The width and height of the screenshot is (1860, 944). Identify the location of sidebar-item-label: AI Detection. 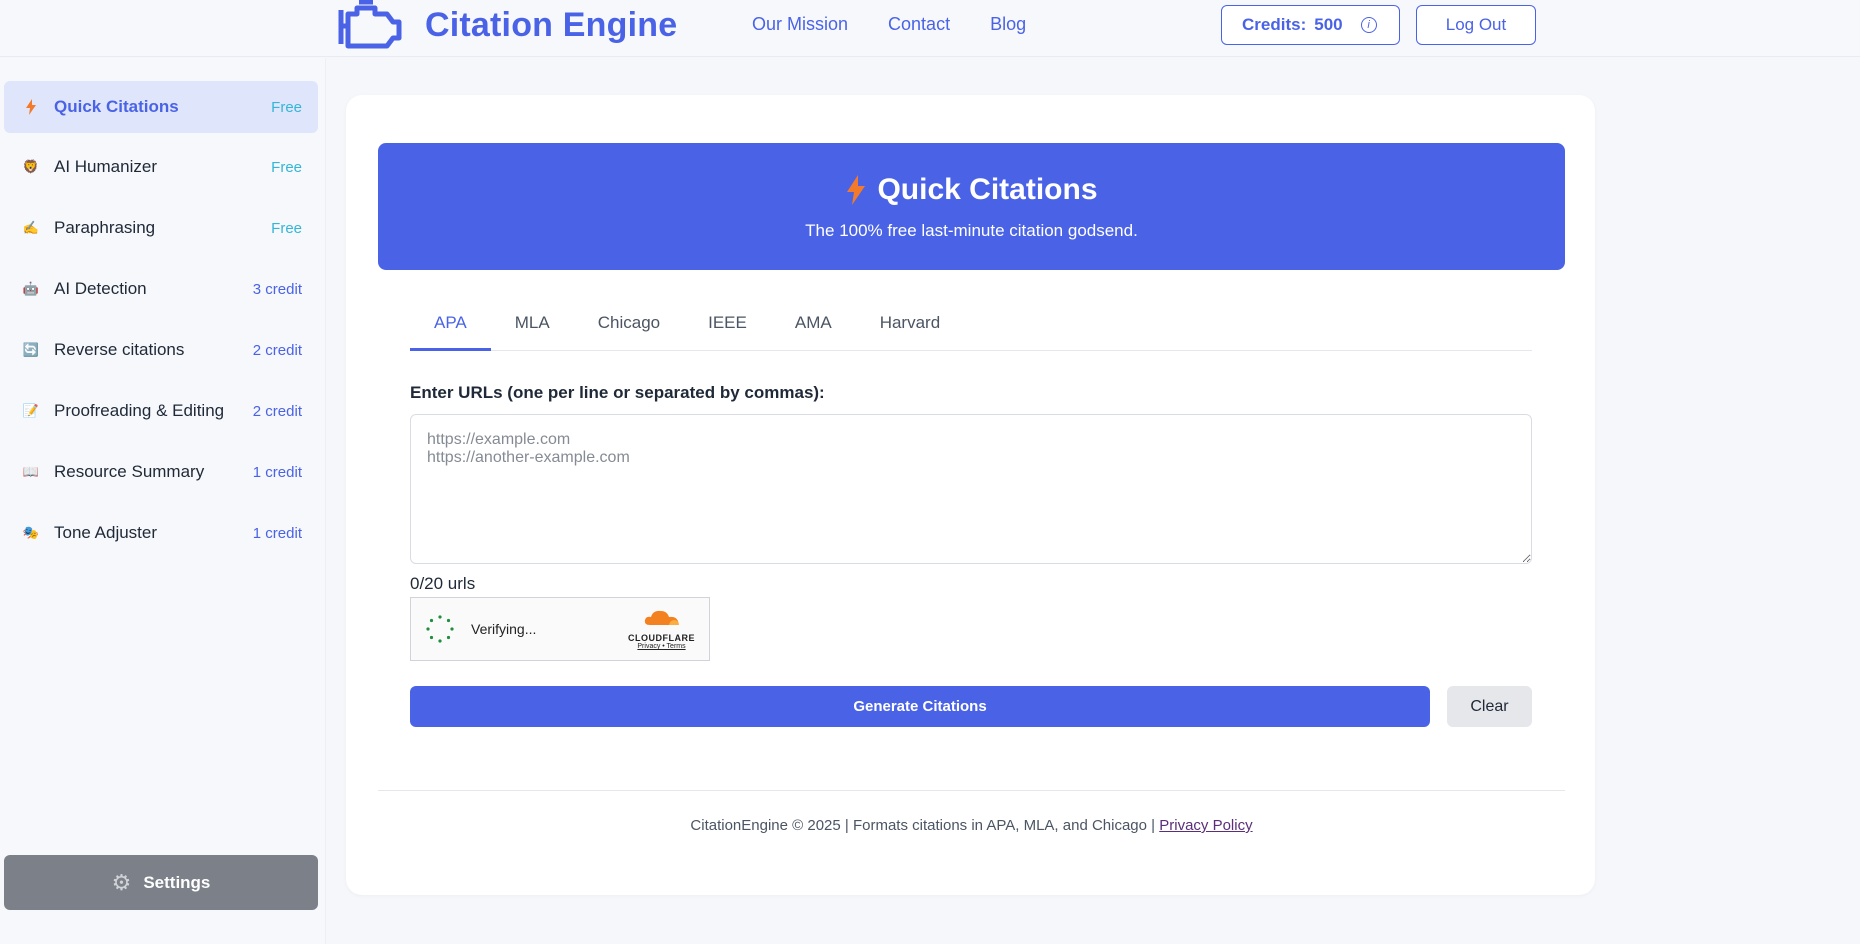
(100, 288).